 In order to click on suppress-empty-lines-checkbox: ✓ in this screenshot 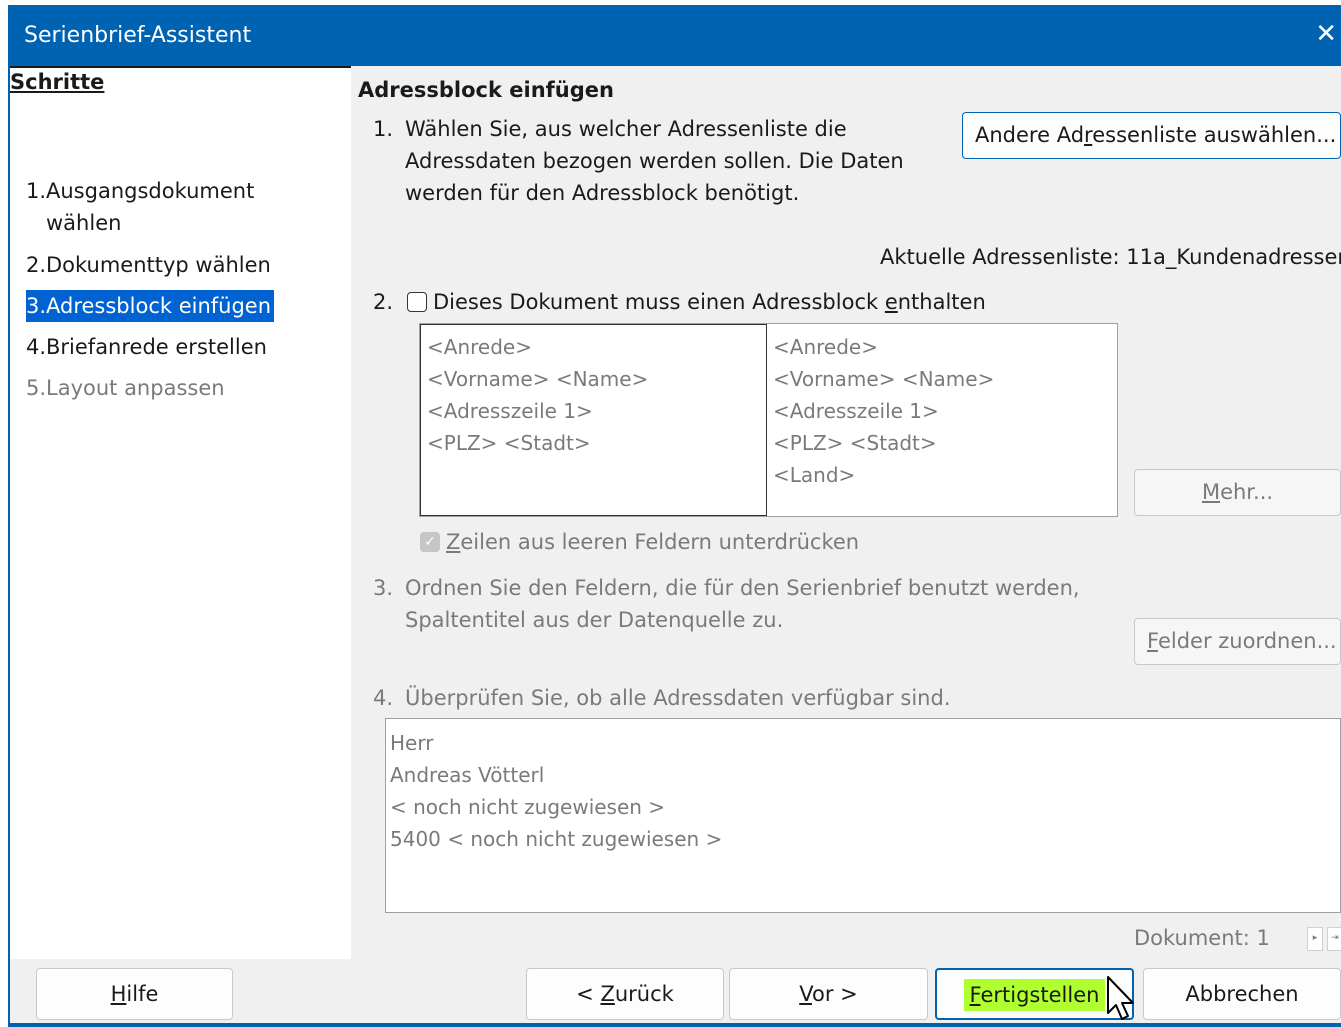, I will do `click(430, 542)`.